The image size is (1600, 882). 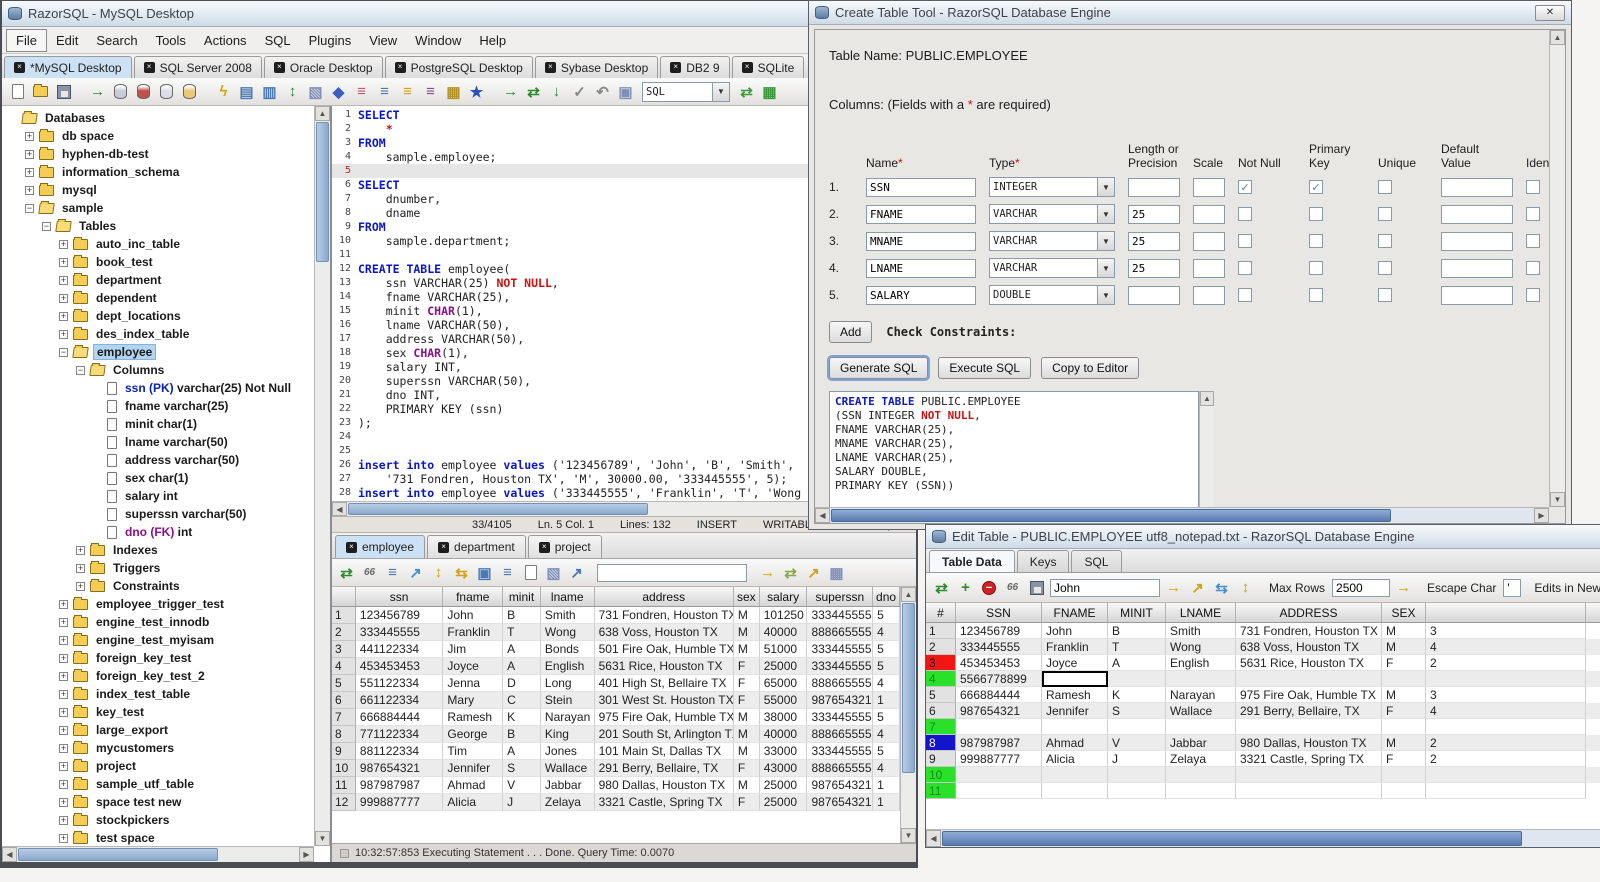 I want to click on tree-item-information-schema: + information_schema, so click(x=158, y=172).